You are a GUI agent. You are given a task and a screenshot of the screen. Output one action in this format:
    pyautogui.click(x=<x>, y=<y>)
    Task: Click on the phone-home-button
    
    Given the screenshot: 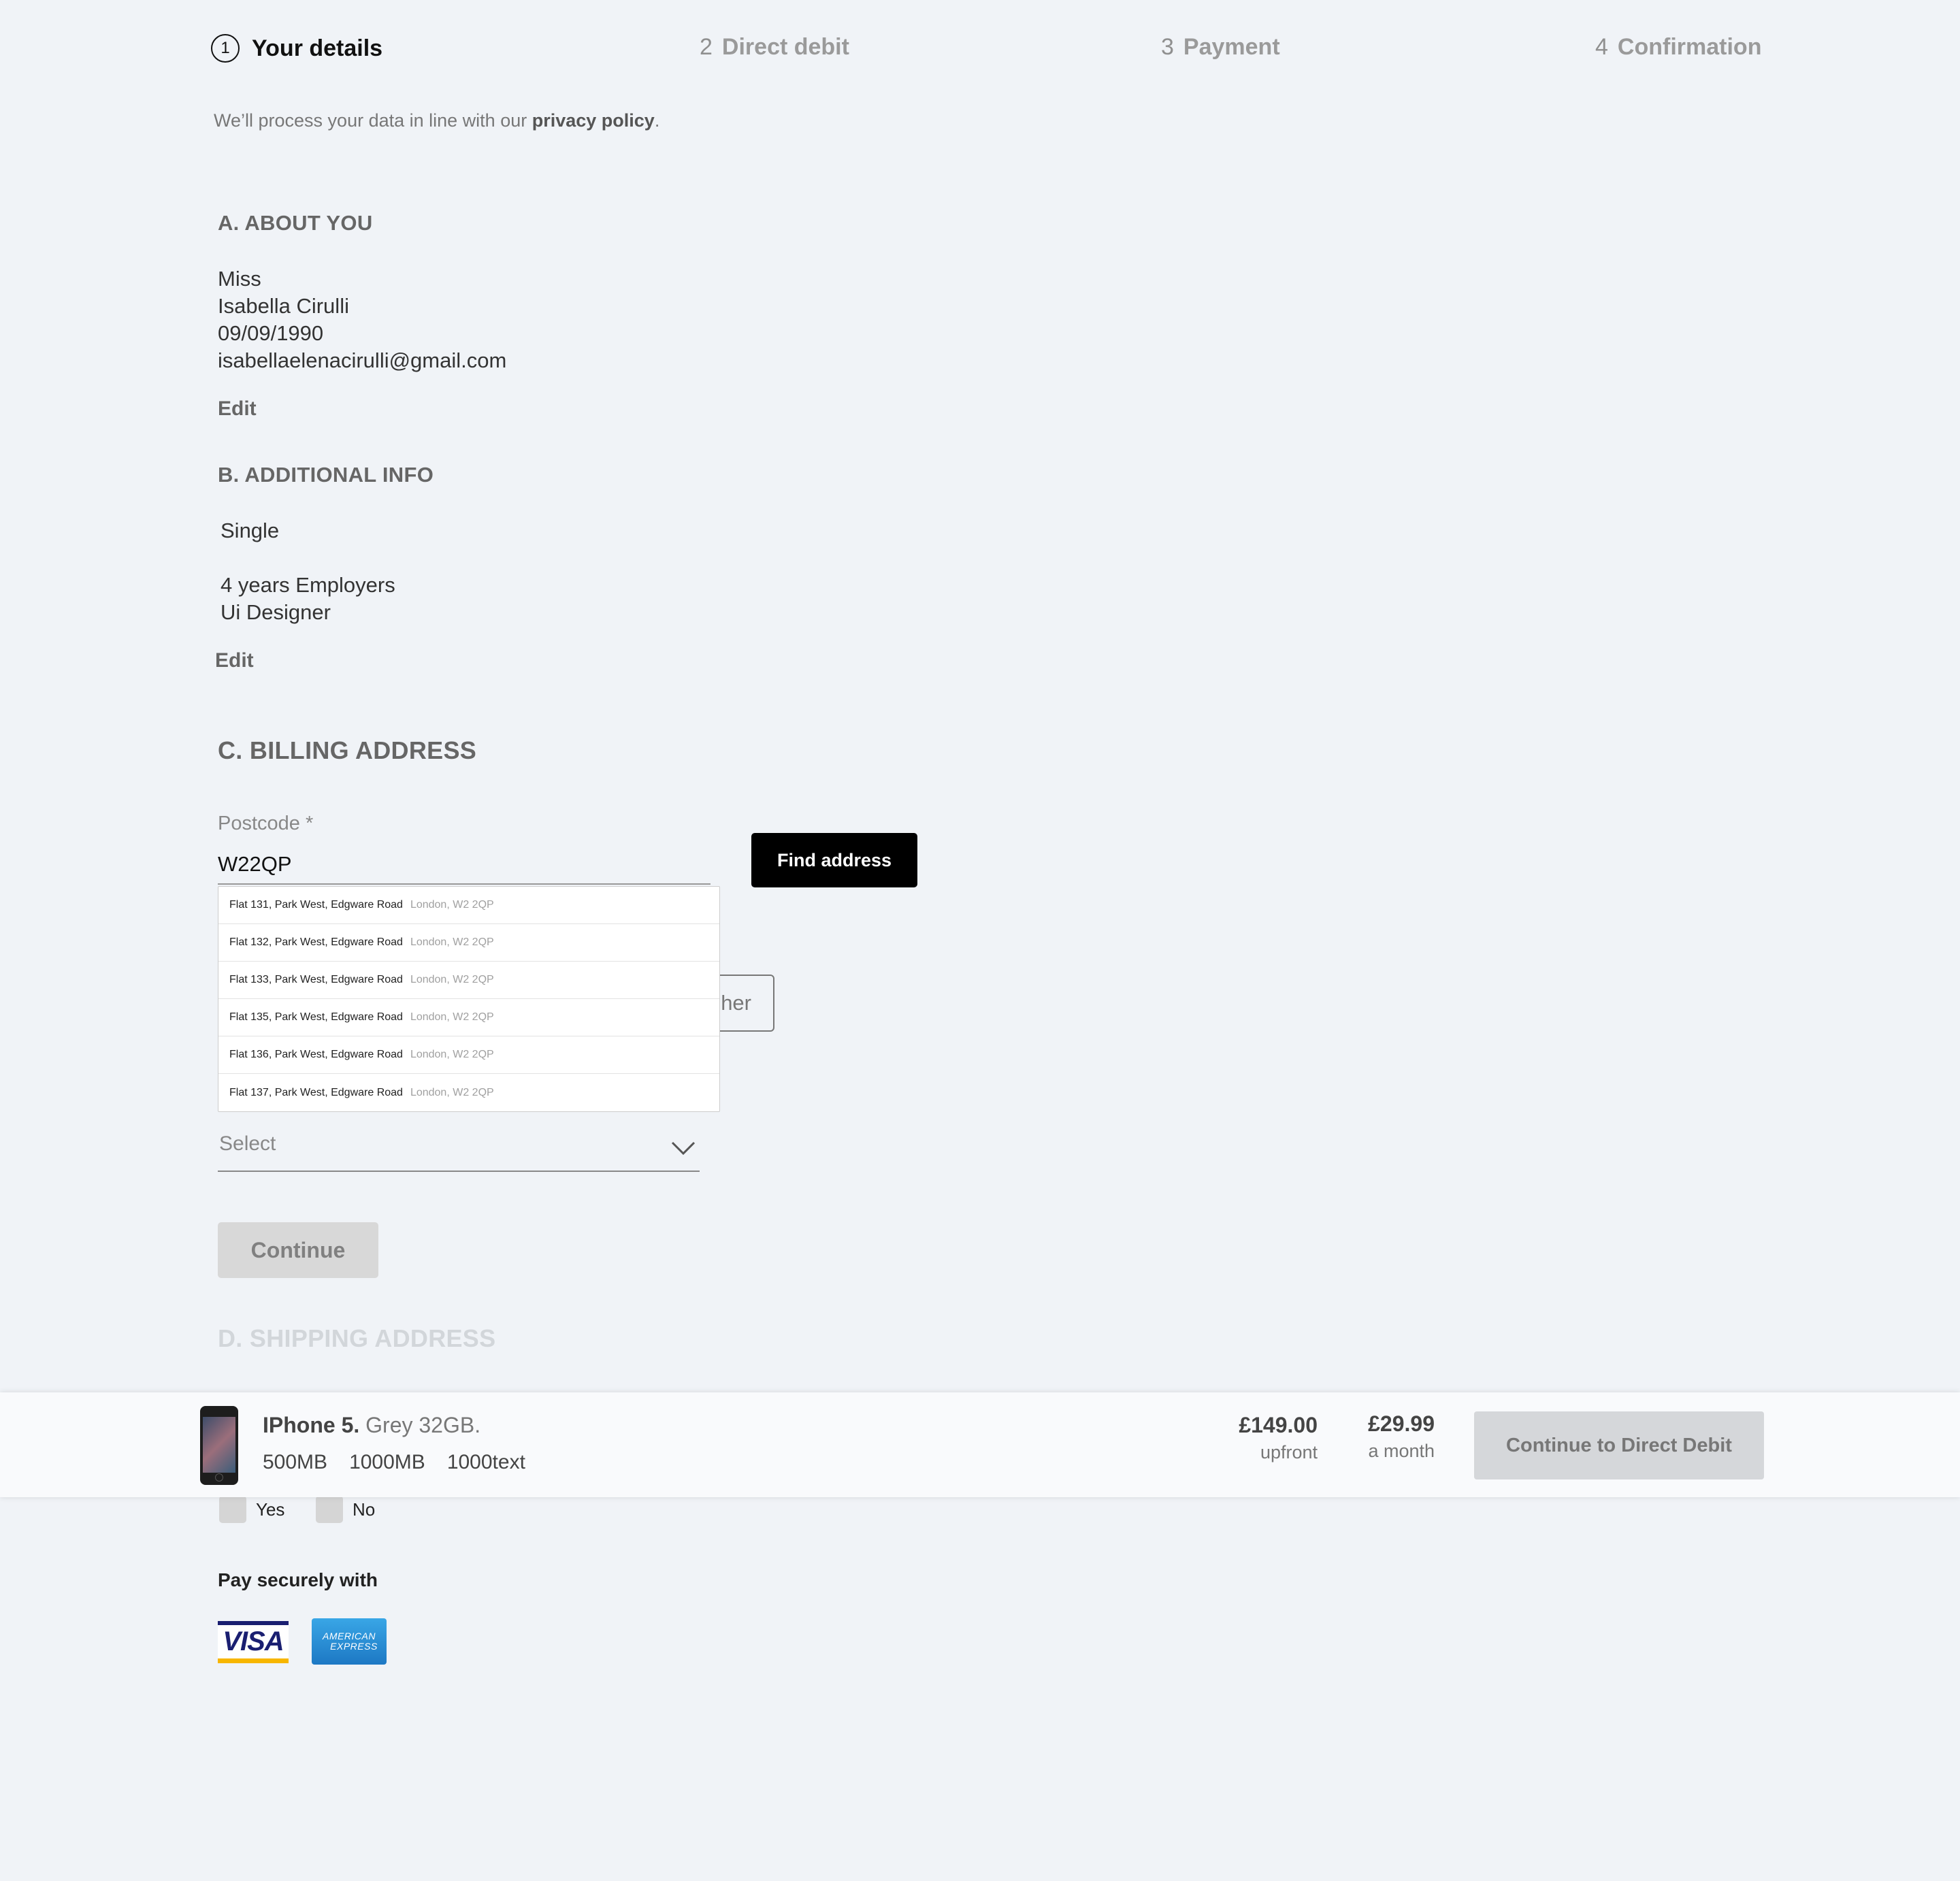 What is the action you would take?
    pyautogui.click(x=219, y=1477)
    